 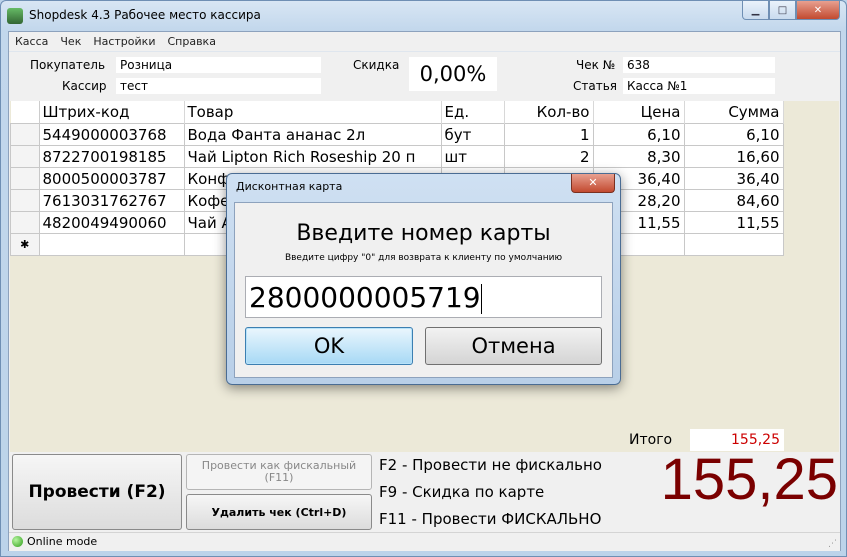 What do you see at coordinates (699, 65) in the screenshot?
I see `check-number-field: 638` at bounding box center [699, 65].